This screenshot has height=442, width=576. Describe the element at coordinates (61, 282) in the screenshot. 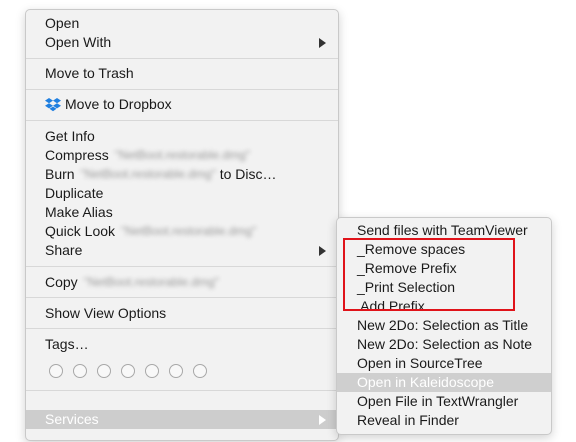

I see `menu-item-label: Copy` at that location.